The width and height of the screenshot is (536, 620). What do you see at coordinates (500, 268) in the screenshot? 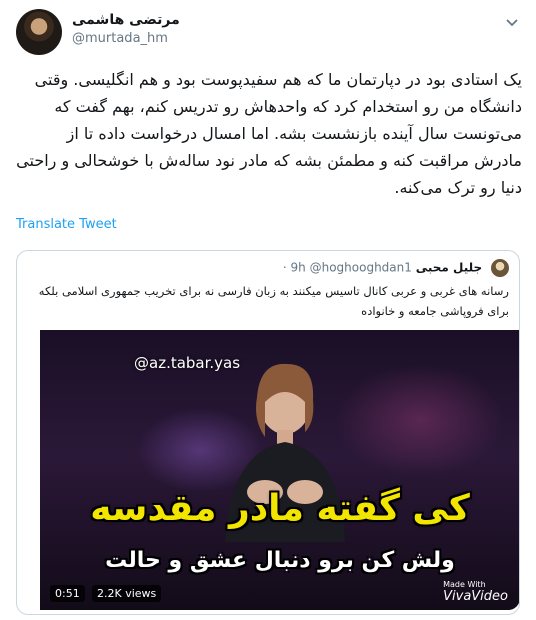
I see `quoted-avatar` at bounding box center [500, 268].